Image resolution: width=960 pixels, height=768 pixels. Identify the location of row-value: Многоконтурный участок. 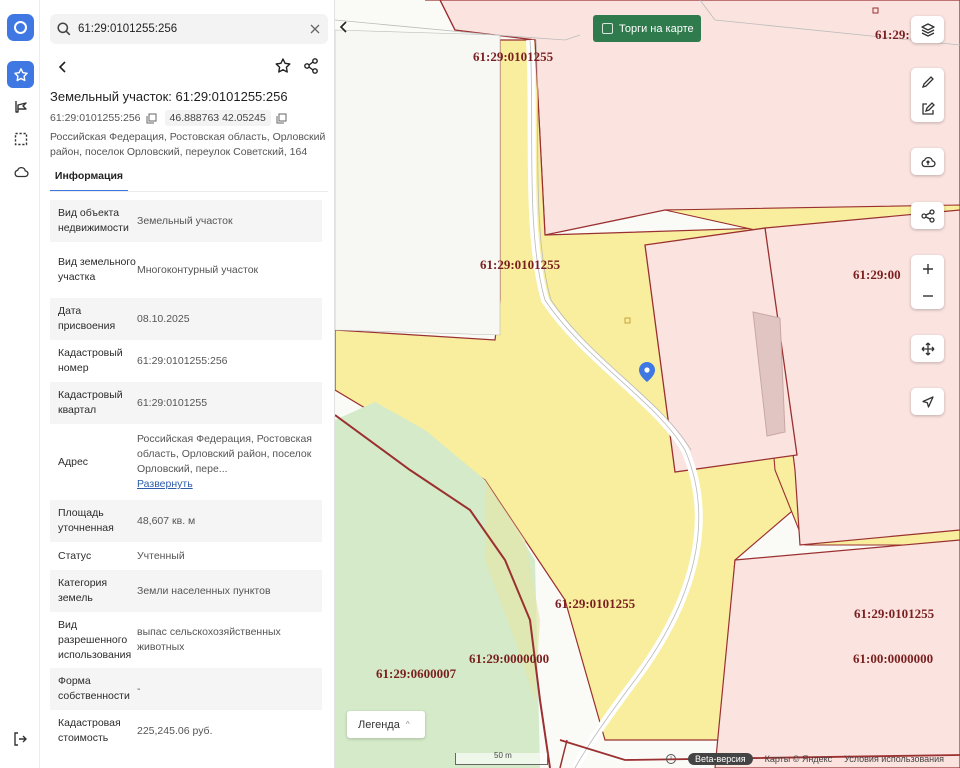
(198, 269).